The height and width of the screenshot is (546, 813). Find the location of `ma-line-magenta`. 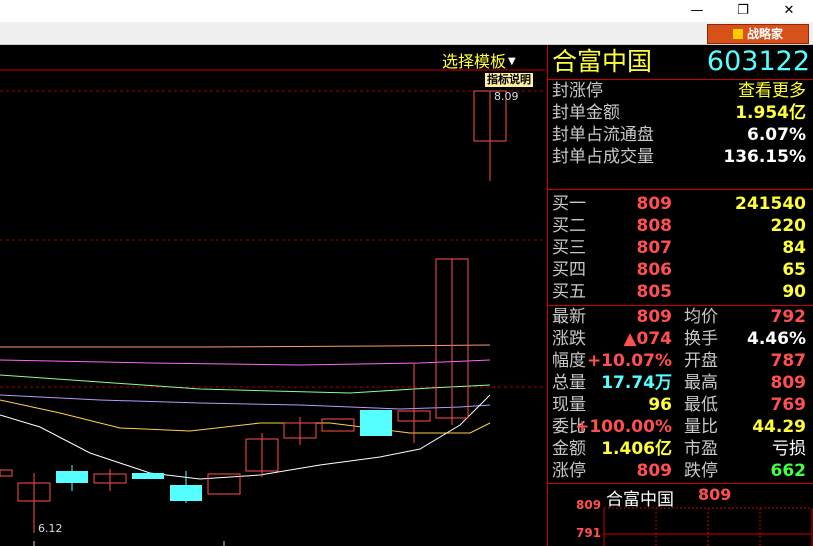

ma-line-magenta is located at coordinates (245, 362).